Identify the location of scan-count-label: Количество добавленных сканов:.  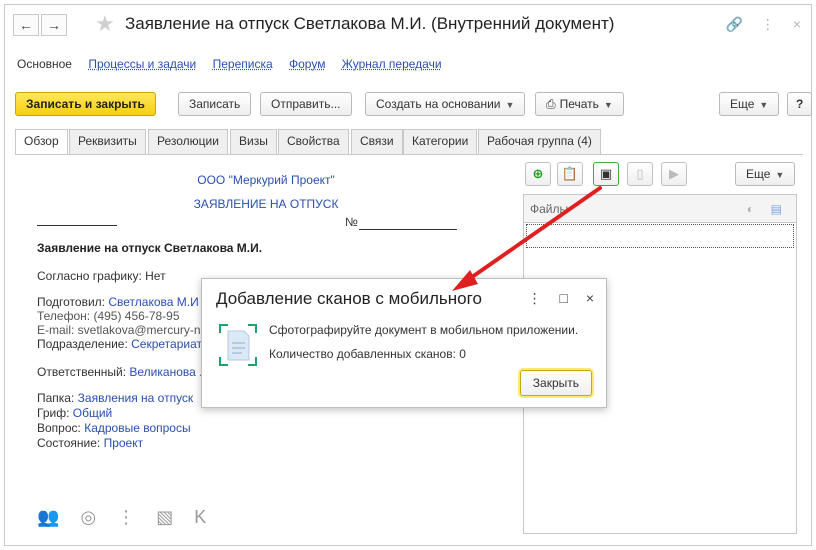
(362, 354).